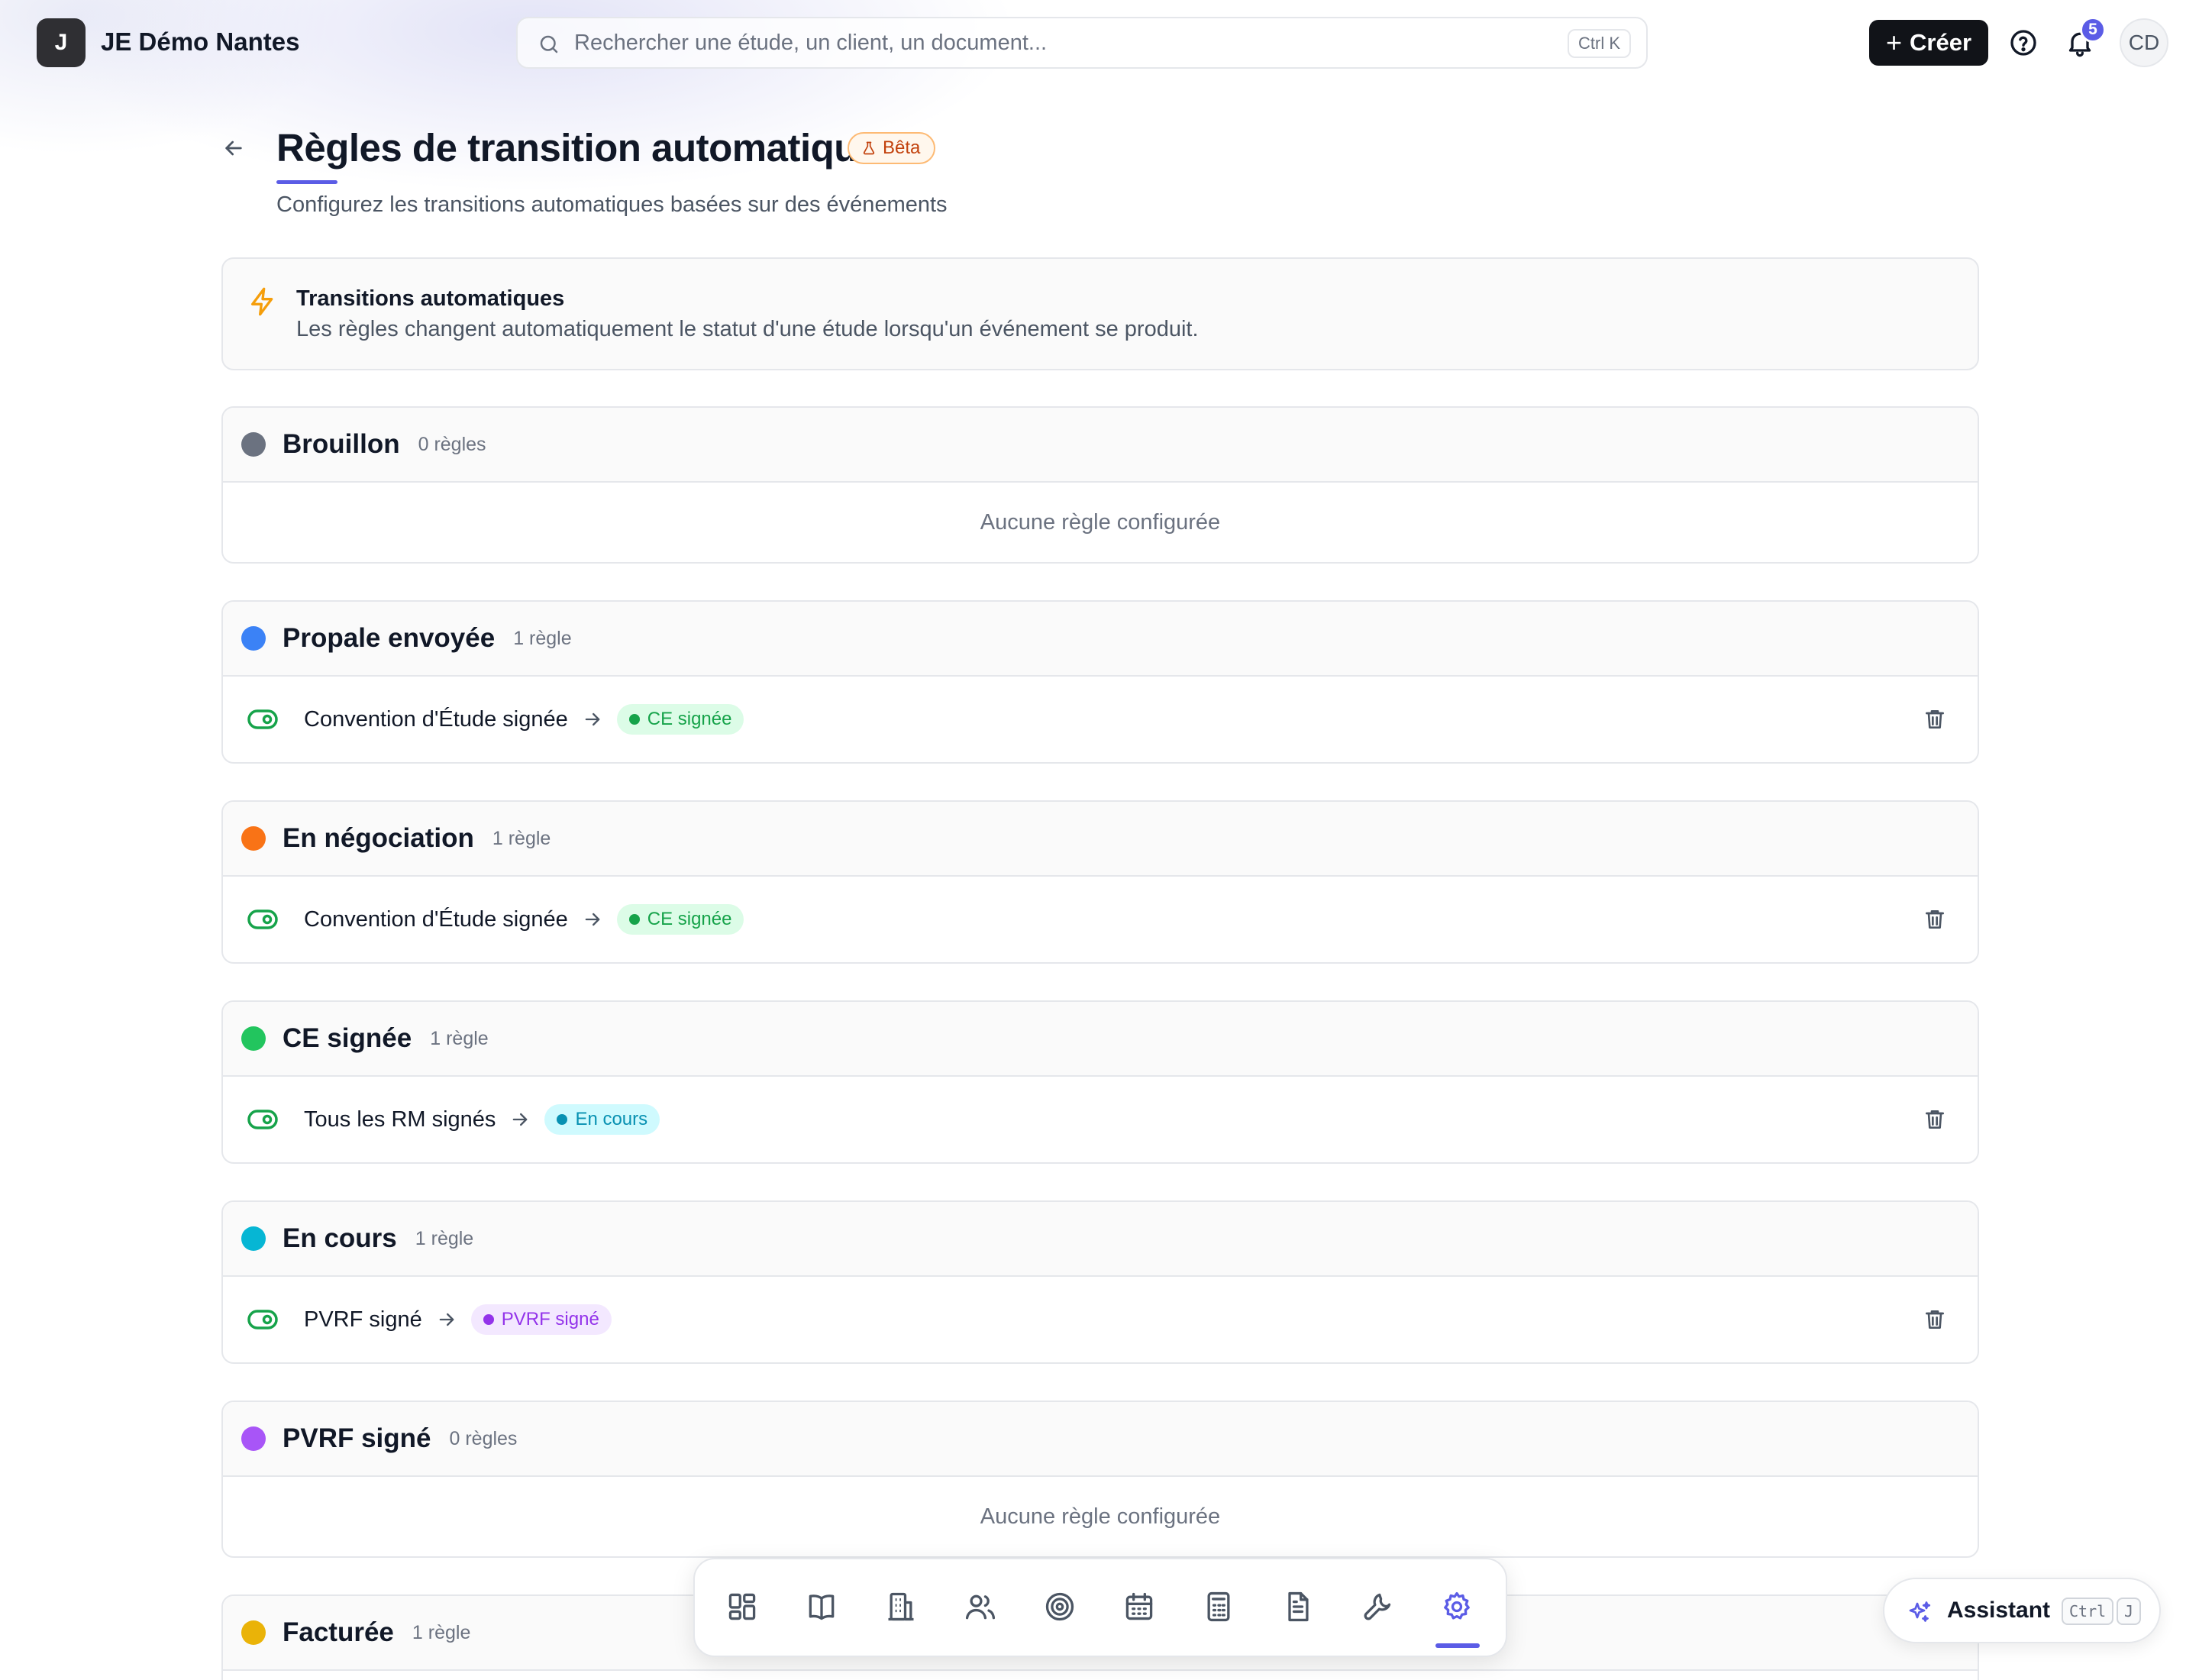 Image resolution: width=2199 pixels, height=1680 pixels. I want to click on create-label: Créer, so click(1941, 42).